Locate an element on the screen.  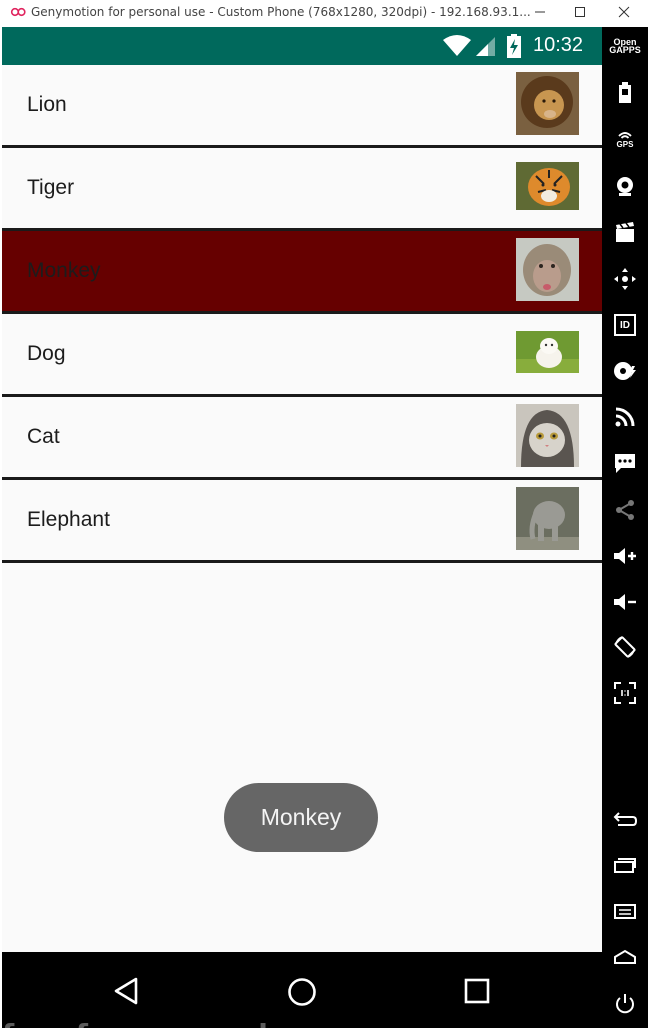
tiger-photo is located at coordinates (547, 186).